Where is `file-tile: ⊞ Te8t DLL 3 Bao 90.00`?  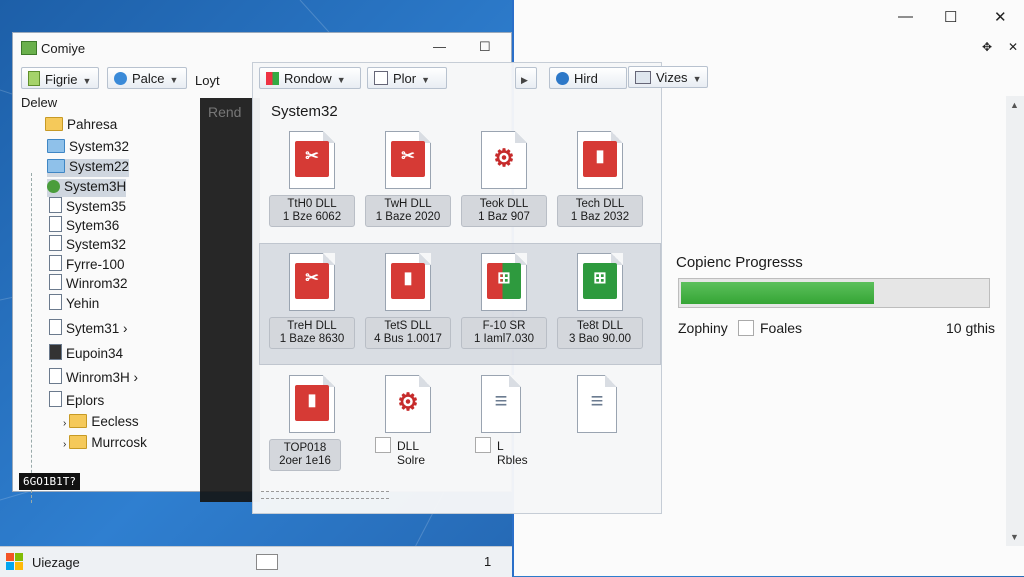
file-tile: ⊞ Te8t DLL 3 Bao 90.00 is located at coordinates (602, 308).